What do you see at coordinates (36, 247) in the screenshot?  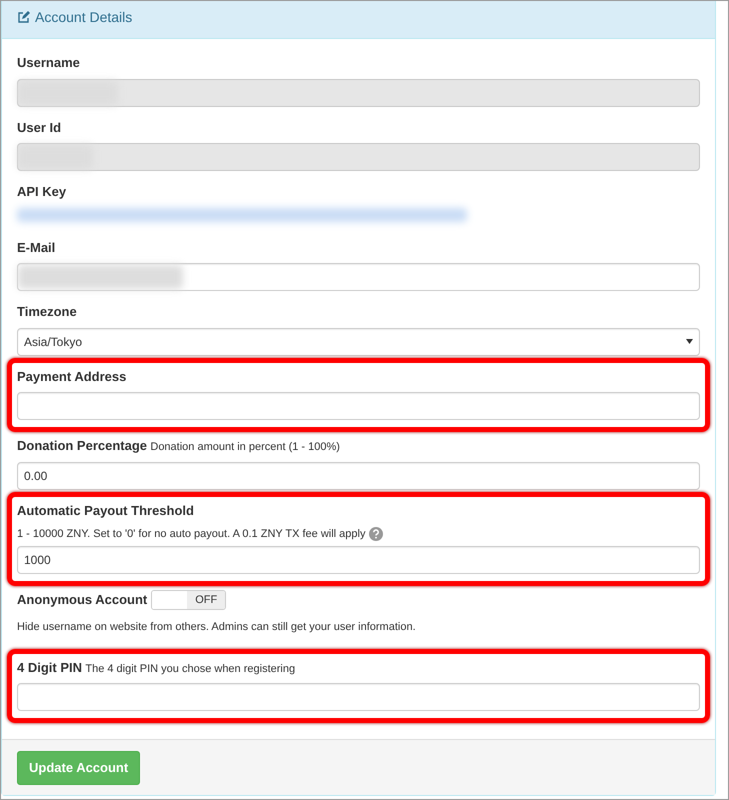 I see `field-label: E-Mail` at bounding box center [36, 247].